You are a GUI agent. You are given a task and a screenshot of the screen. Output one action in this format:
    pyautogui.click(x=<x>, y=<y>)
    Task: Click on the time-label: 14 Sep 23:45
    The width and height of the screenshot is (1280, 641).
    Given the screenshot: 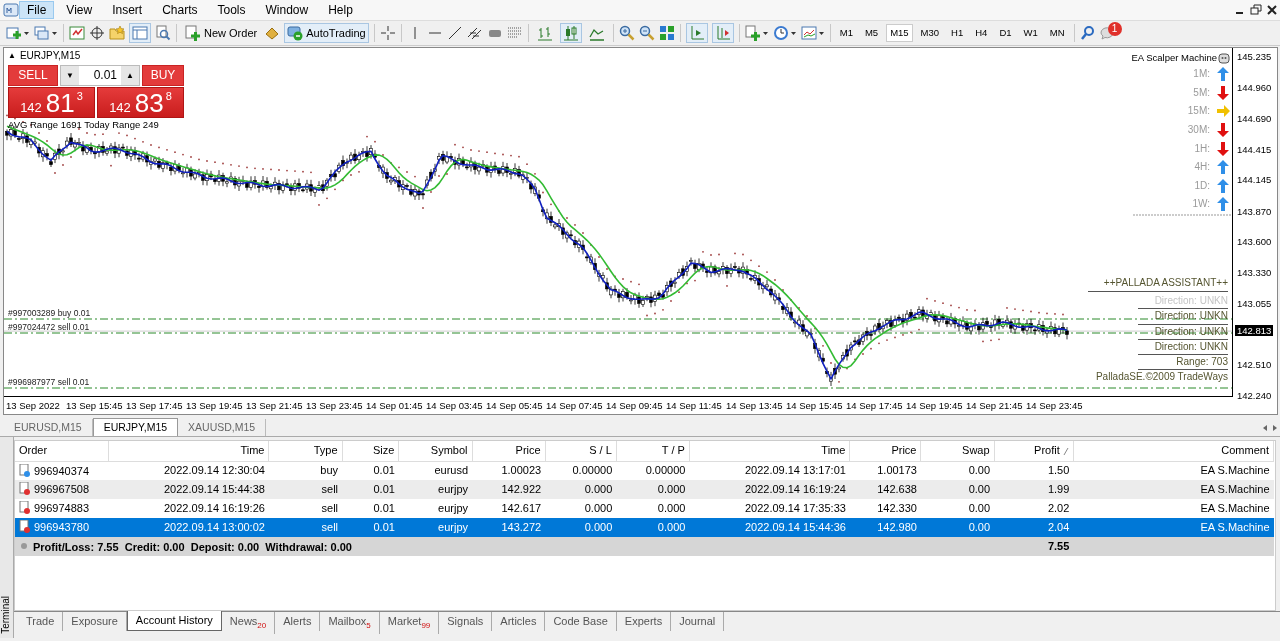 What is the action you would take?
    pyautogui.click(x=1055, y=405)
    